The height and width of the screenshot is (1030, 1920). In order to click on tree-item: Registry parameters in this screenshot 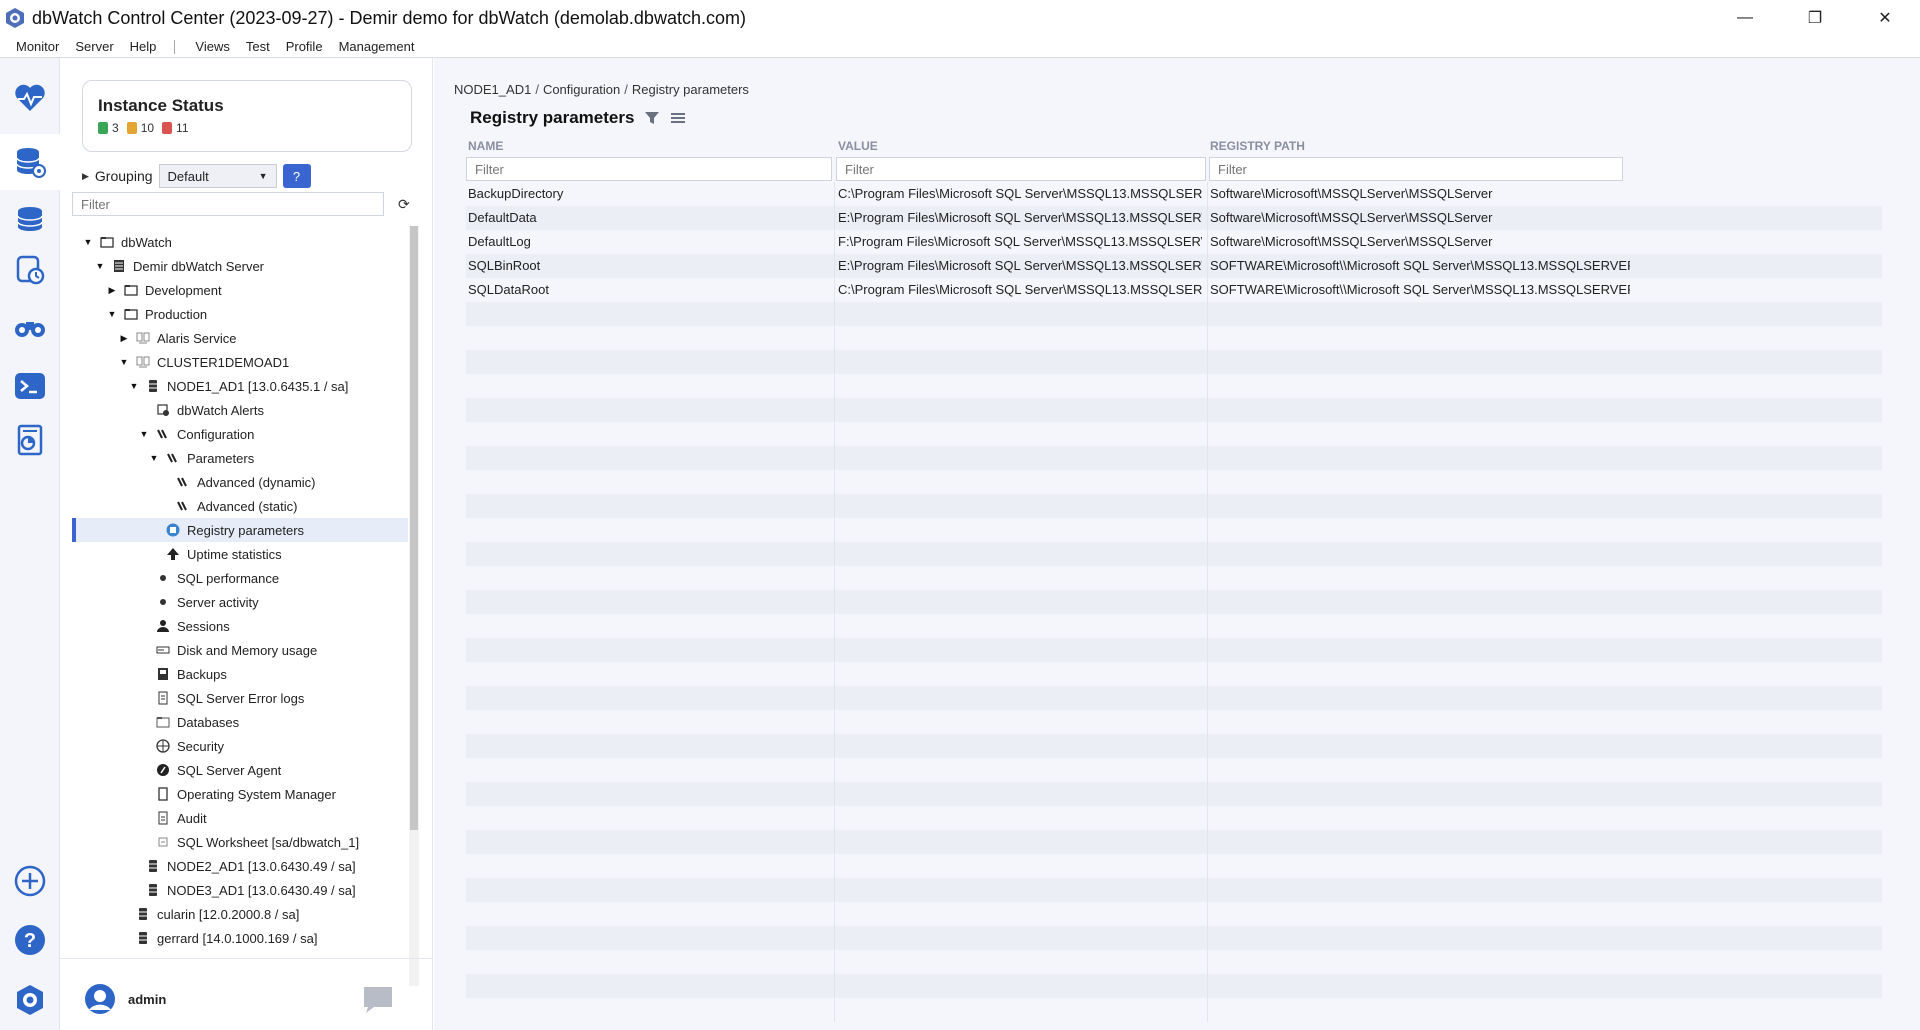, I will do `click(240, 530)`.